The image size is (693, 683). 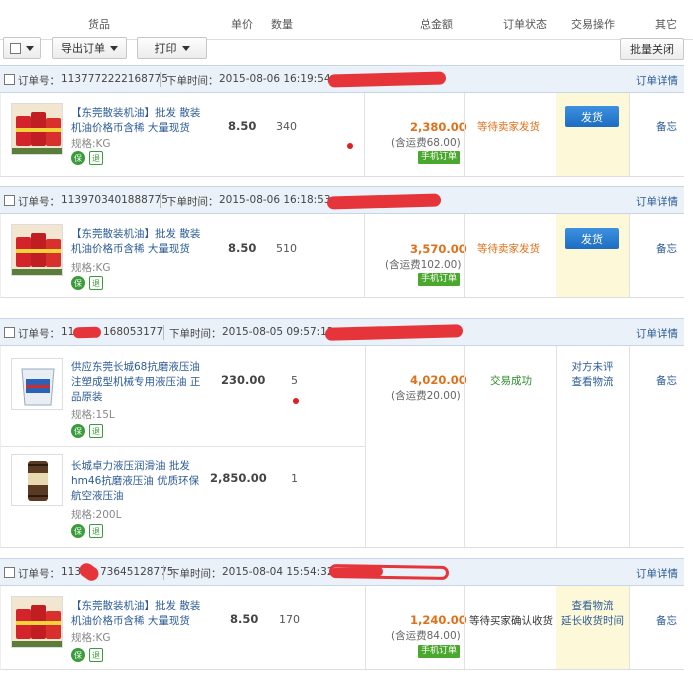 What do you see at coordinates (238, 478) in the screenshot?
I see `unit-price: 2,850.00` at bounding box center [238, 478].